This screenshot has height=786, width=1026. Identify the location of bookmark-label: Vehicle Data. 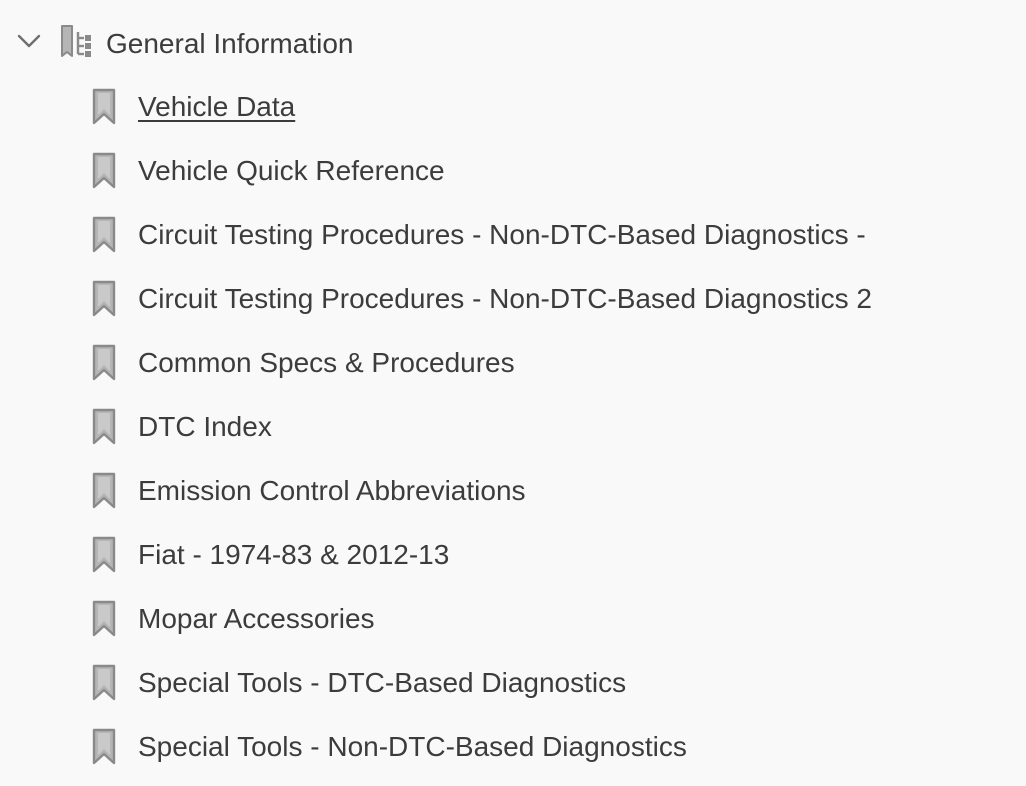
(216, 107).